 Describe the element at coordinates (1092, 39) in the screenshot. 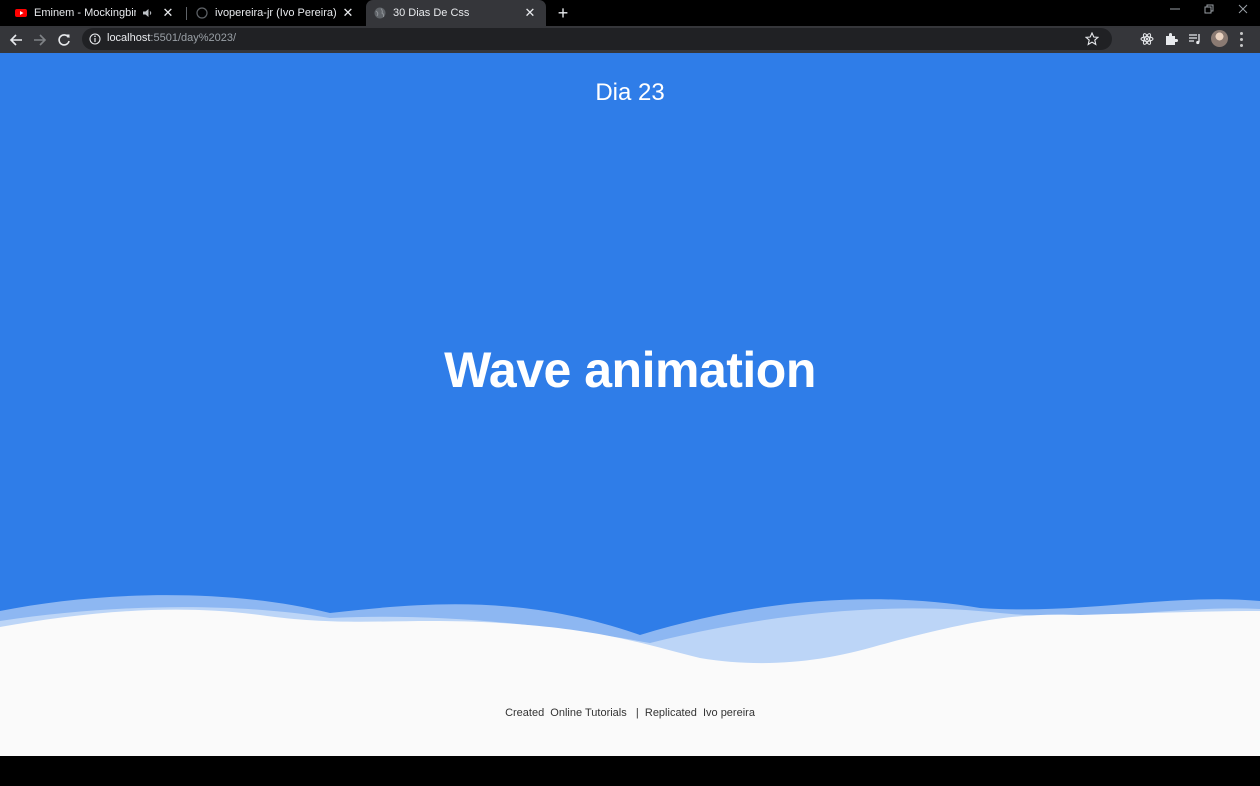

I see `bookmark-star-icon` at that location.